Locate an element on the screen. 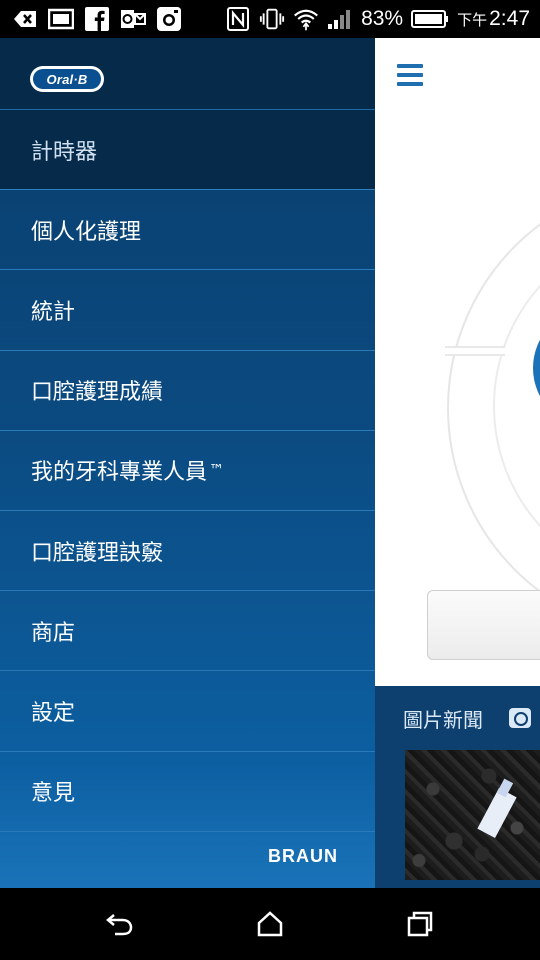  menu-item-feedback: 意見 is located at coordinates (187, 792).